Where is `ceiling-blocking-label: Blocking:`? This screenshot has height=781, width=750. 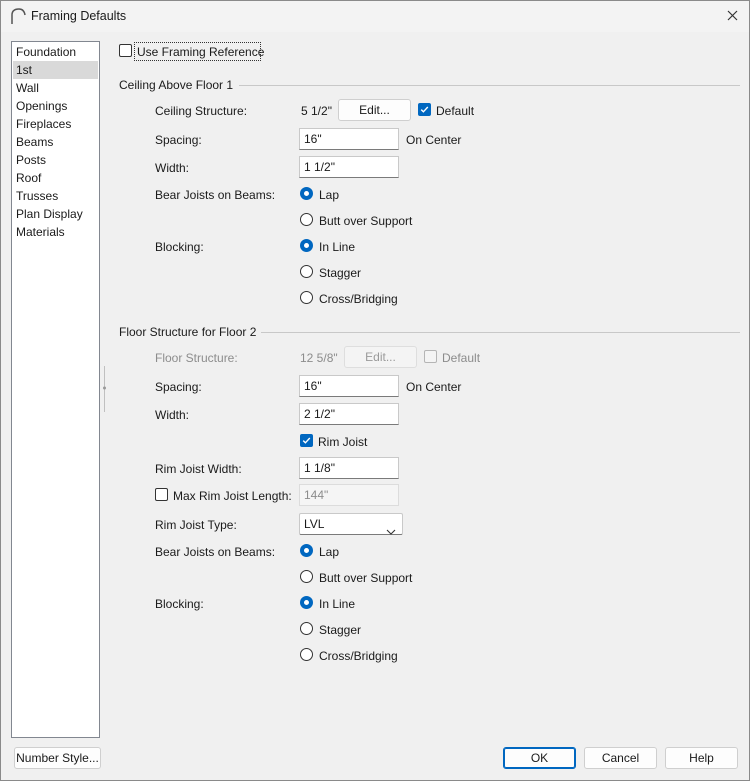
ceiling-blocking-label: Blocking: is located at coordinates (179, 247).